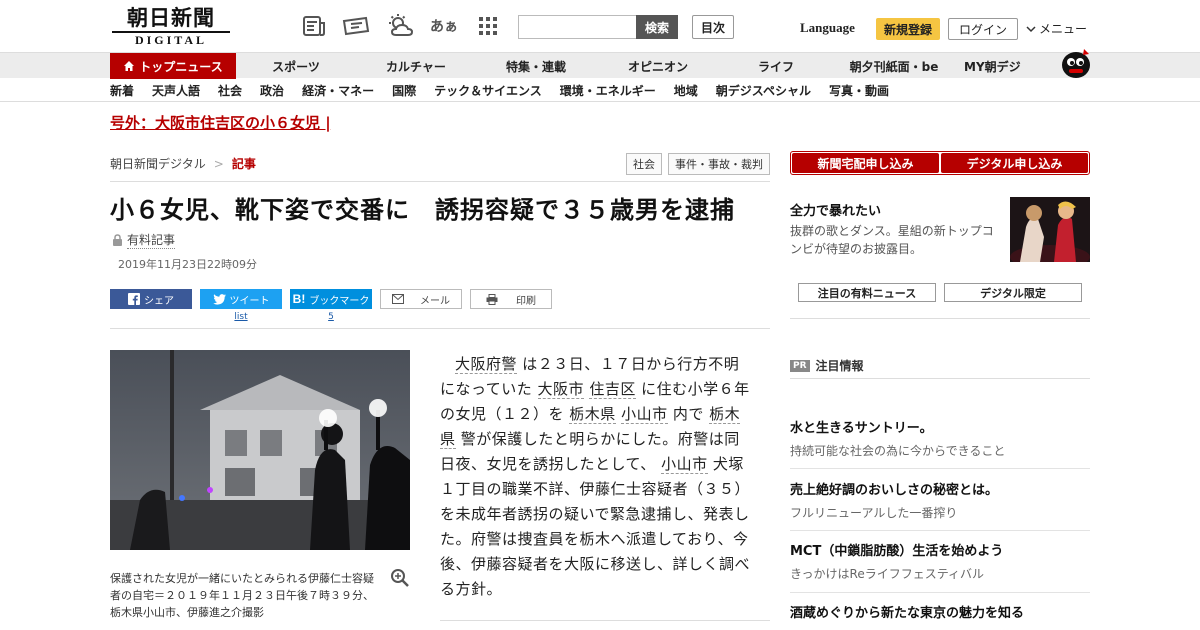  What do you see at coordinates (713, 27) in the screenshot?
I see `toc-button: 目次` at bounding box center [713, 27].